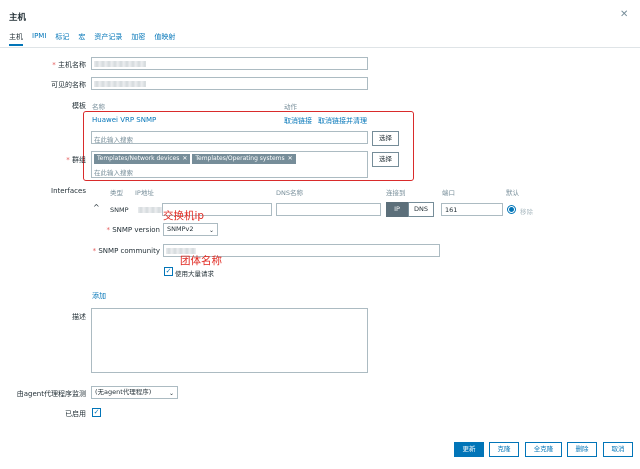 The width and height of the screenshot is (640, 469). What do you see at coordinates (526, 211) in the screenshot?
I see `remove-link: 移除` at bounding box center [526, 211].